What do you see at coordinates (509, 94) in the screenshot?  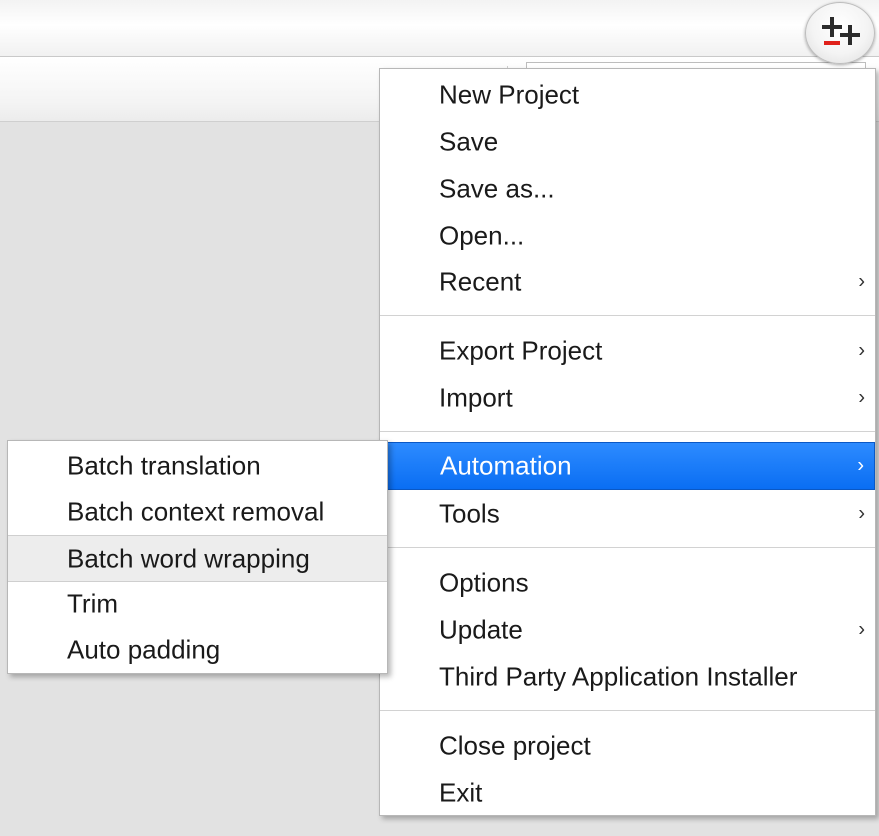 I see `menu-item-label: New Project` at bounding box center [509, 94].